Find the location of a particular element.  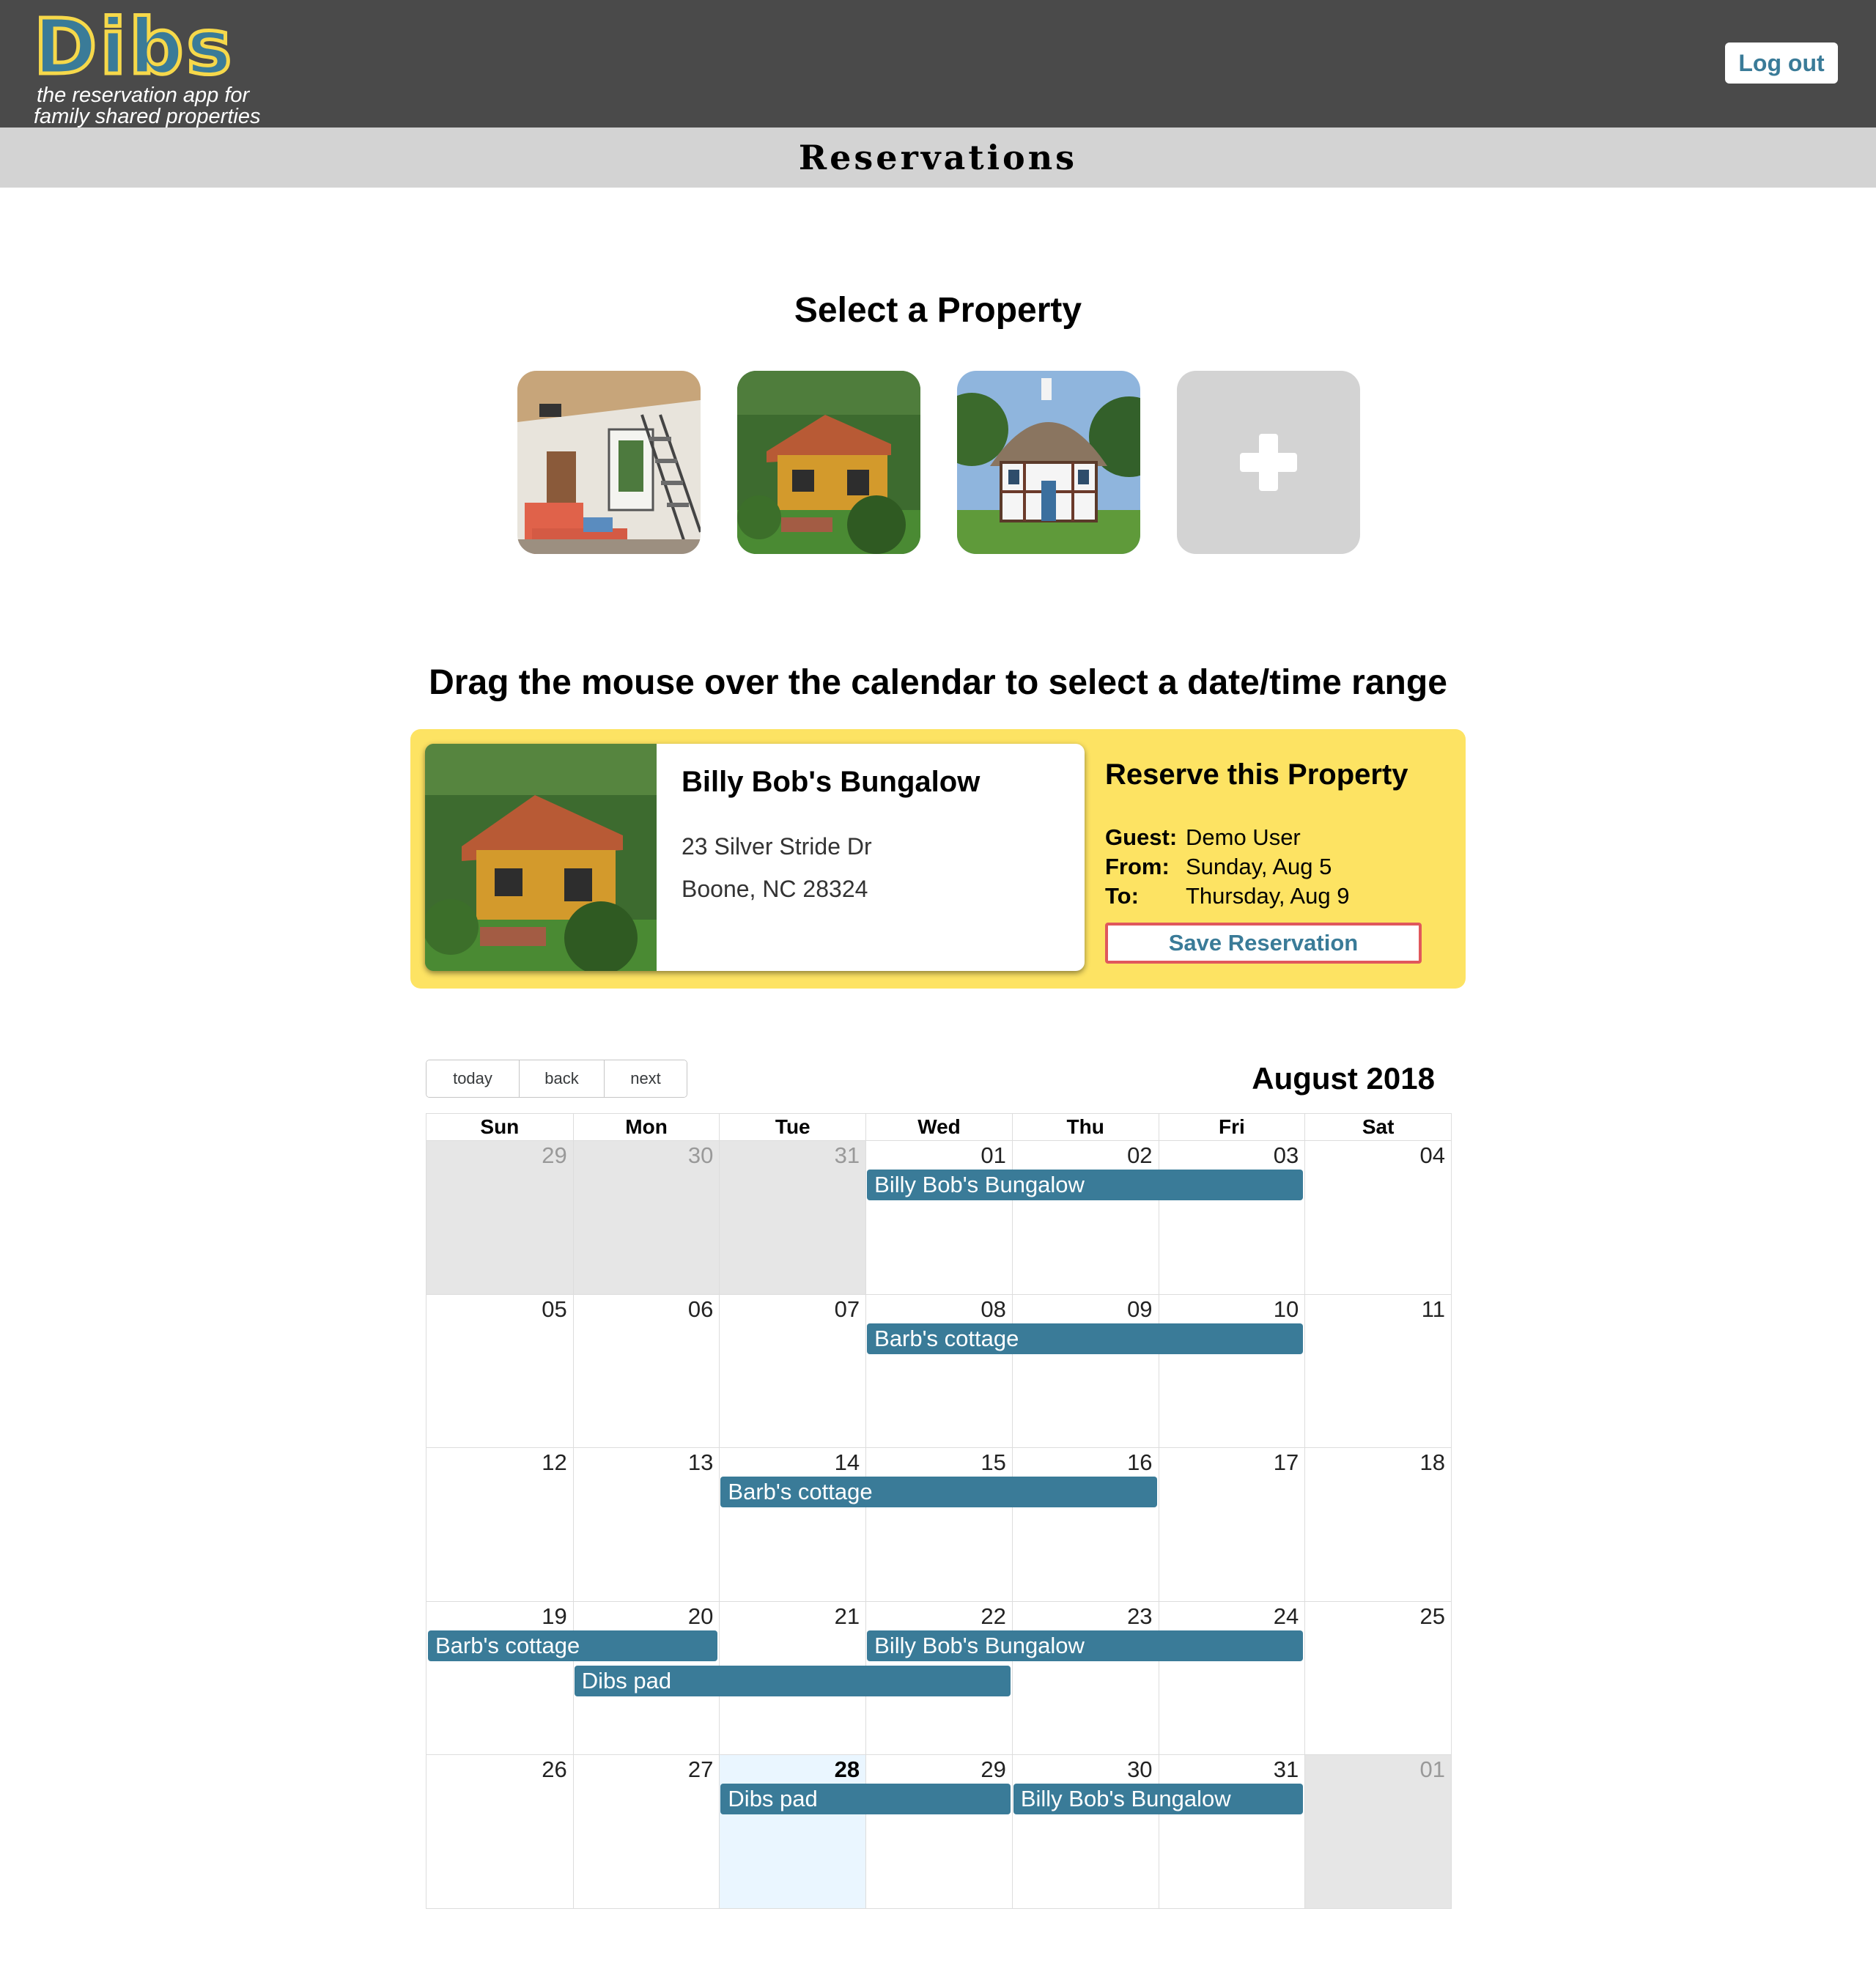

calendar-day-cell: 10 is located at coordinates (1231, 1370).